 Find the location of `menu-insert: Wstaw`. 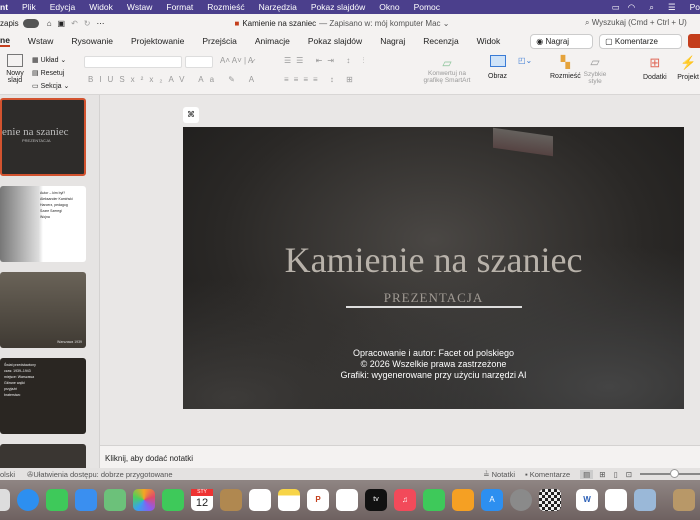

menu-insert: Wstaw is located at coordinates (140, 7).